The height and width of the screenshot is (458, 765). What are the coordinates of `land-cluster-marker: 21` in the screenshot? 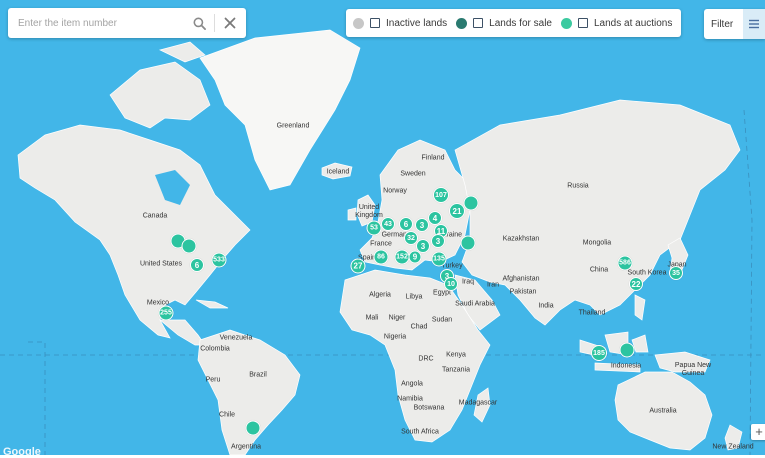 It's located at (457, 211).